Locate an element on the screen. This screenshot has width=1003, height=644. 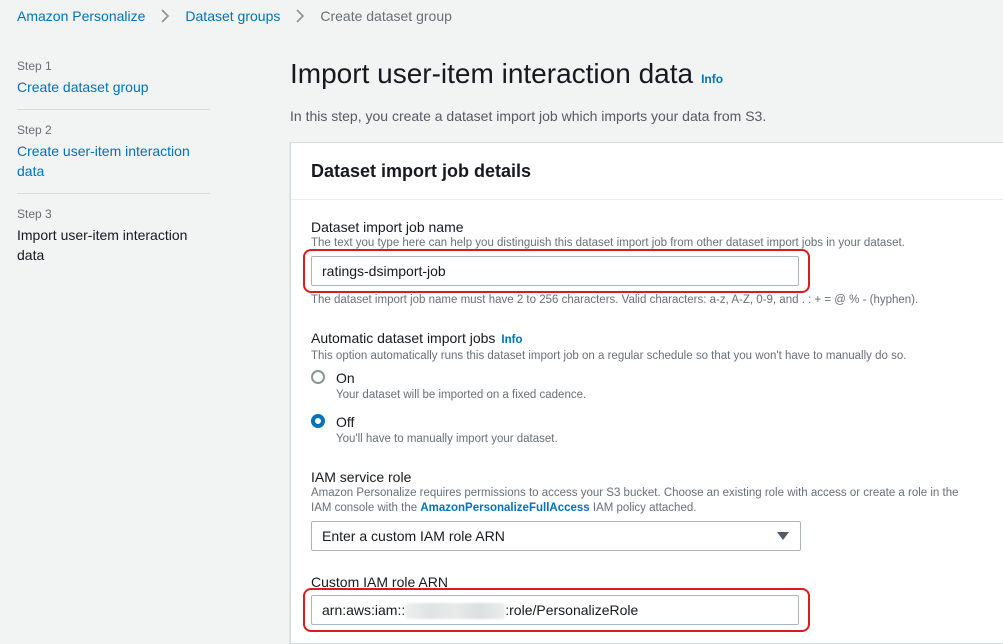
custom-arn-input: arn:aws:iam:::role/PersonalizeRole is located at coordinates (555, 610).